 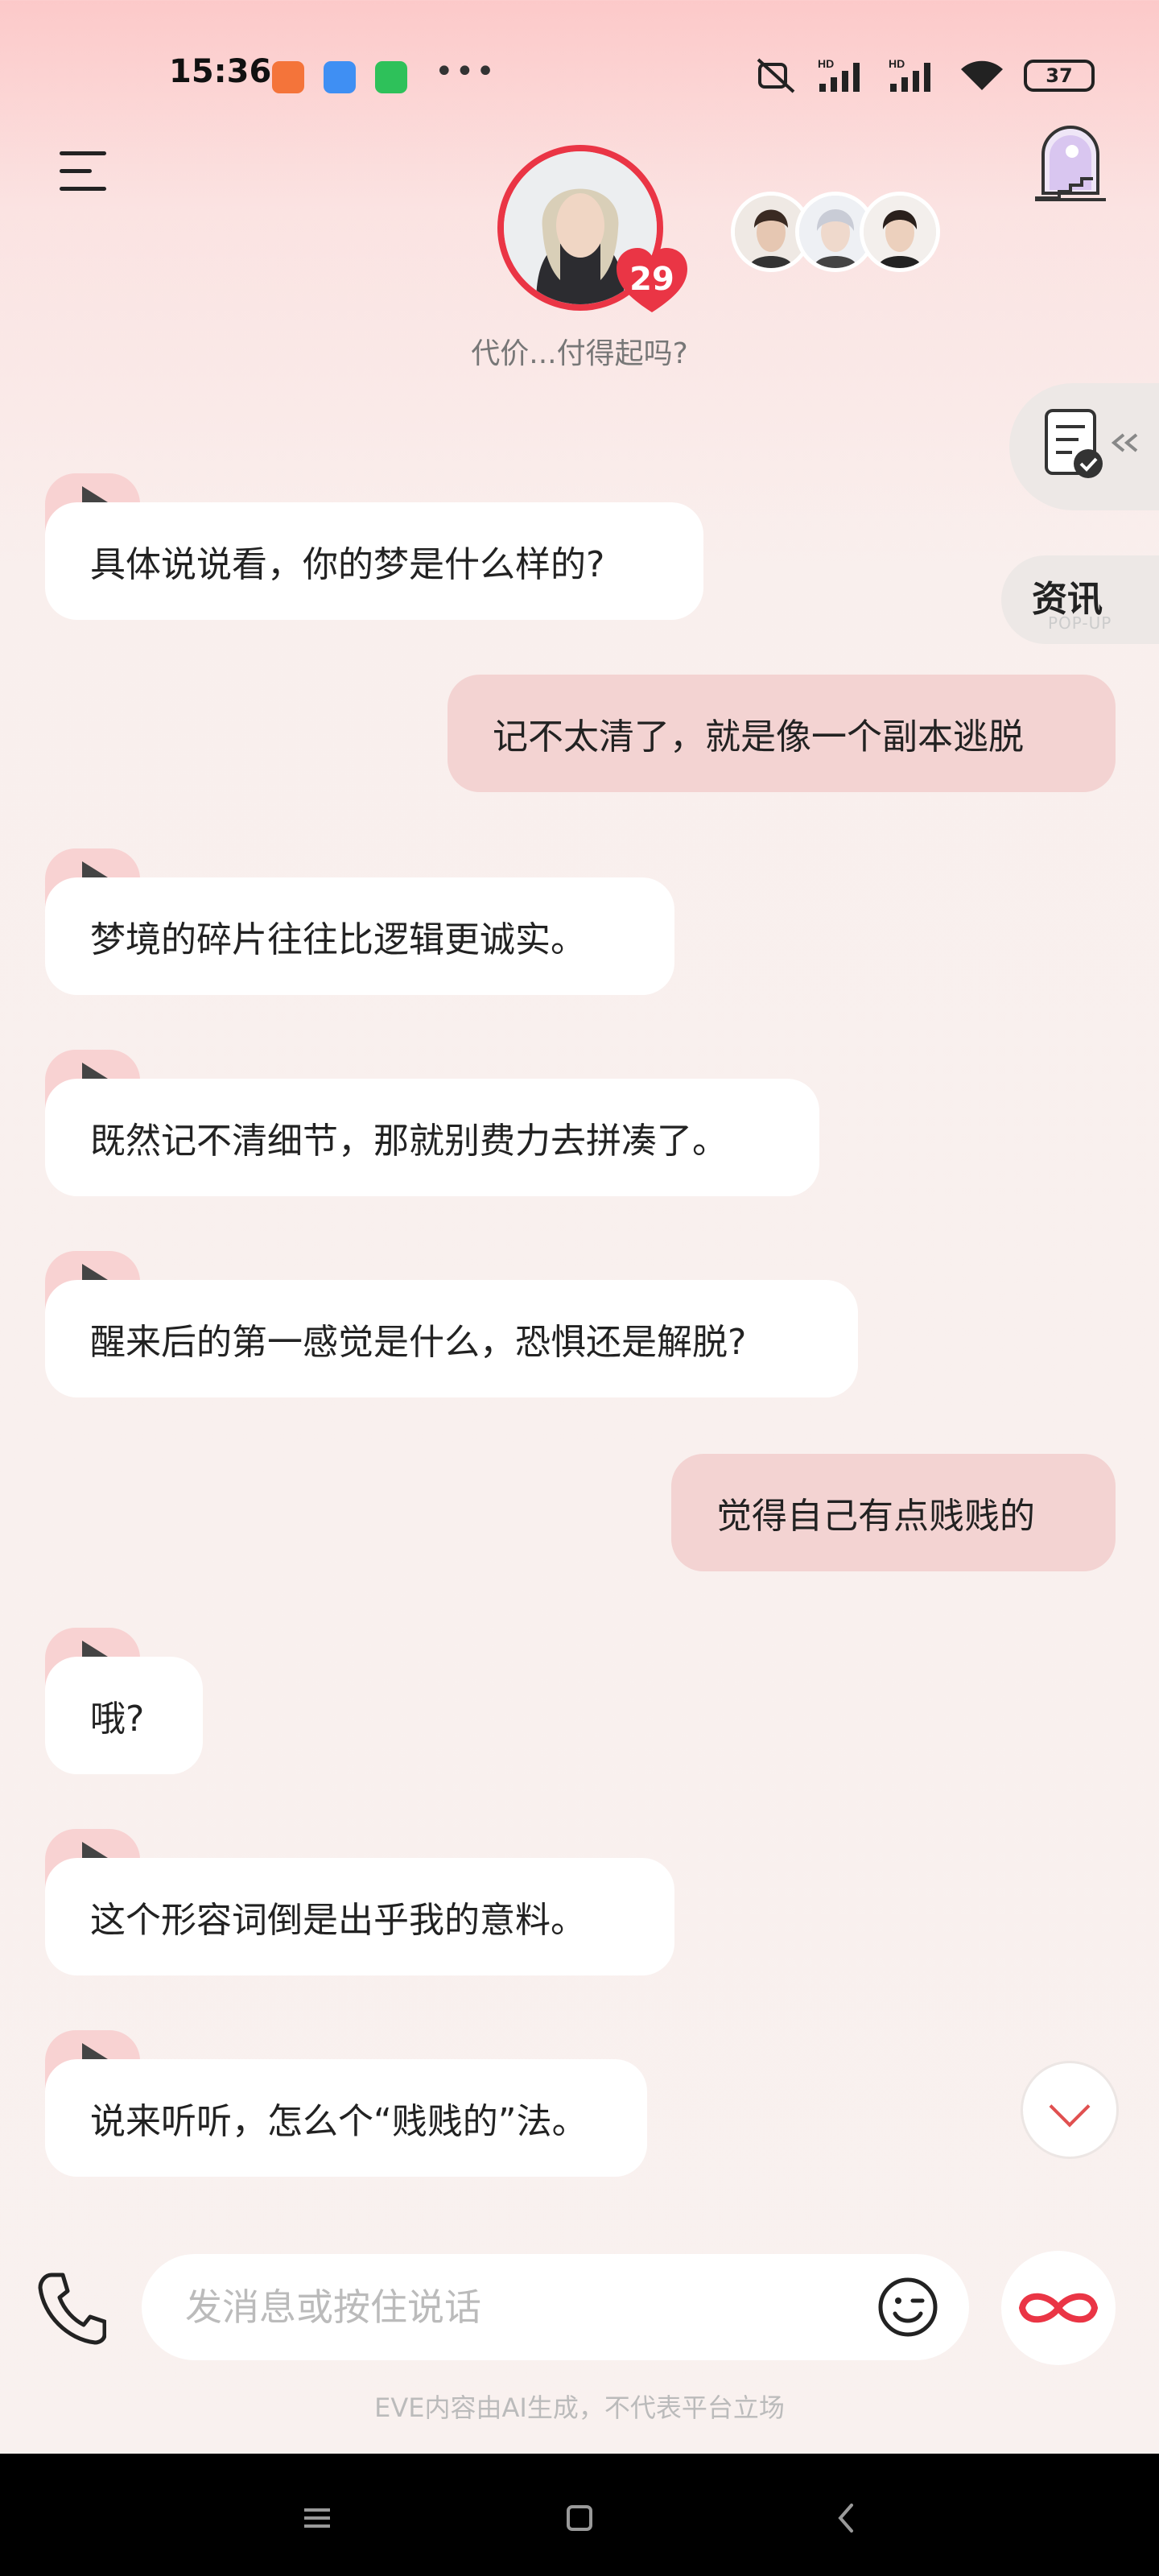 I want to click on tower-window-button, so click(x=1070, y=161).